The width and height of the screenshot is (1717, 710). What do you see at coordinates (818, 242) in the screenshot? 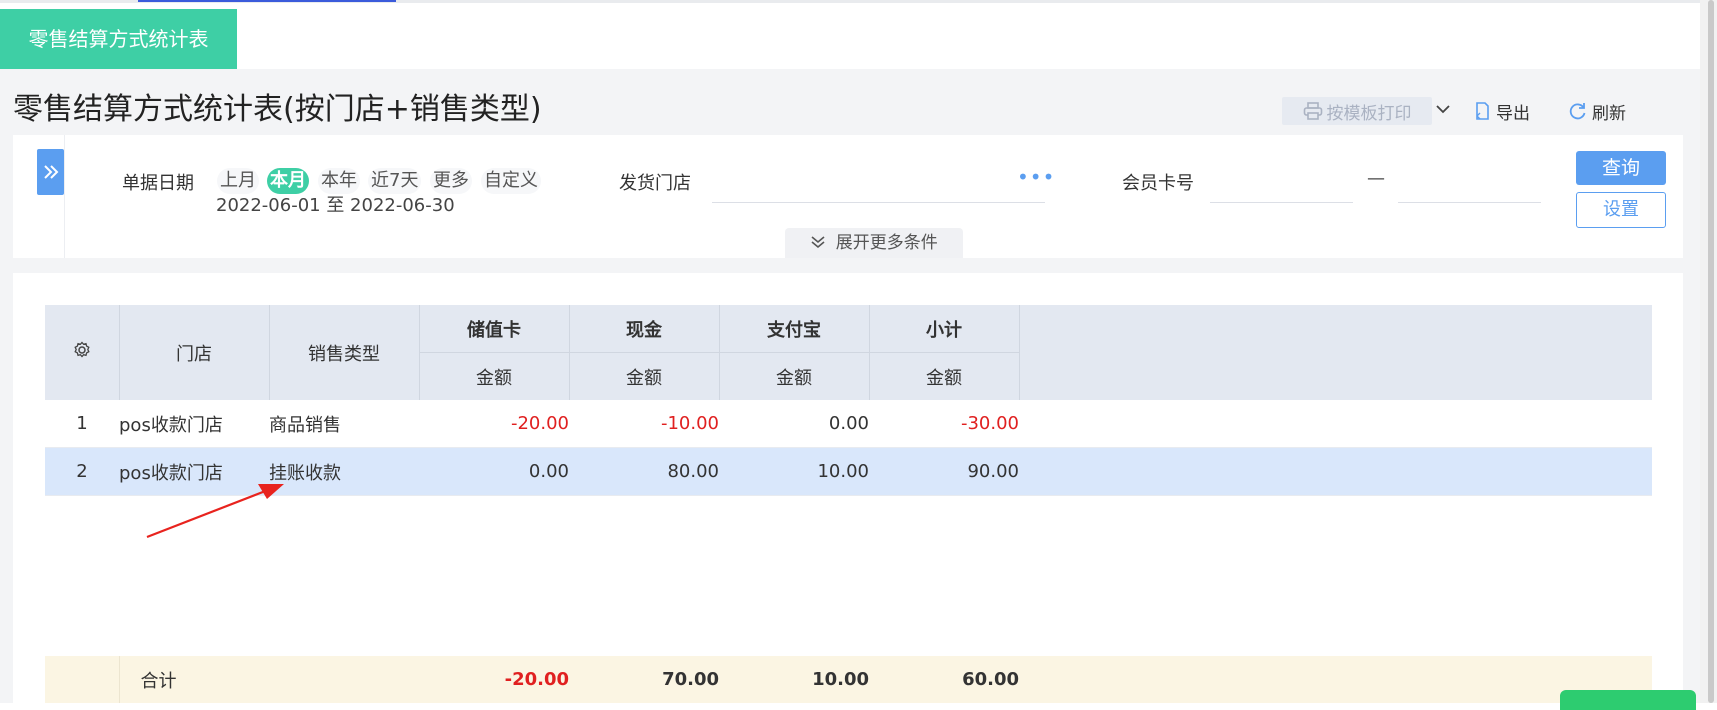
I see `double-chevron-down-icon` at bounding box center [818, 242].